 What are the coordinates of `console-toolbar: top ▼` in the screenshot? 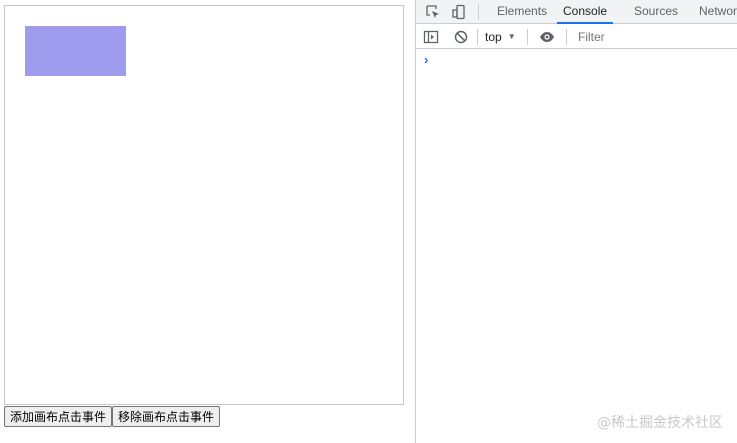 It's located at (576, 37).